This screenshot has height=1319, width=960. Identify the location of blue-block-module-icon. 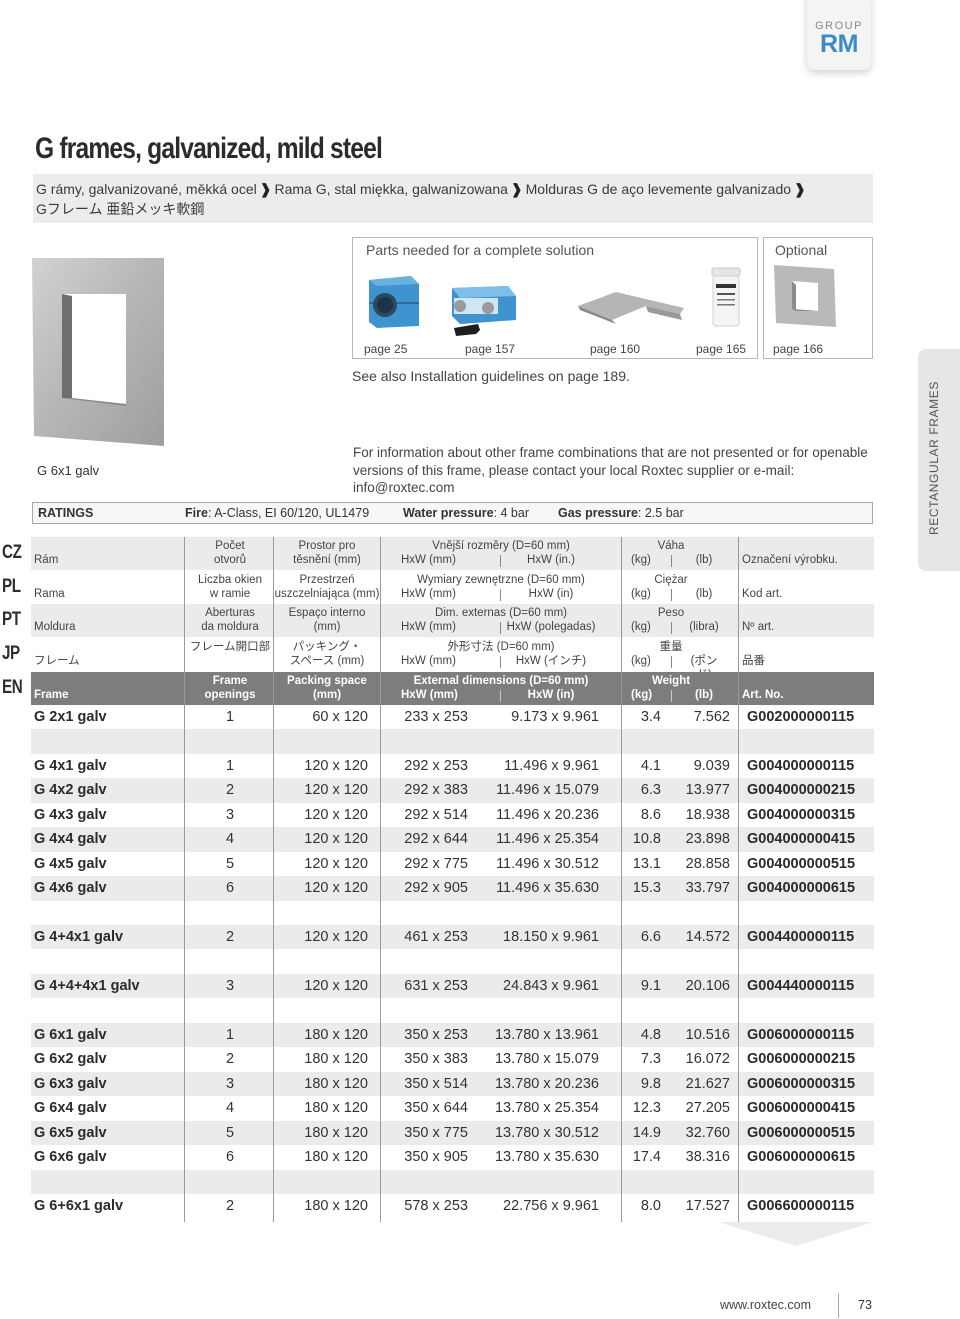
(393, 303).